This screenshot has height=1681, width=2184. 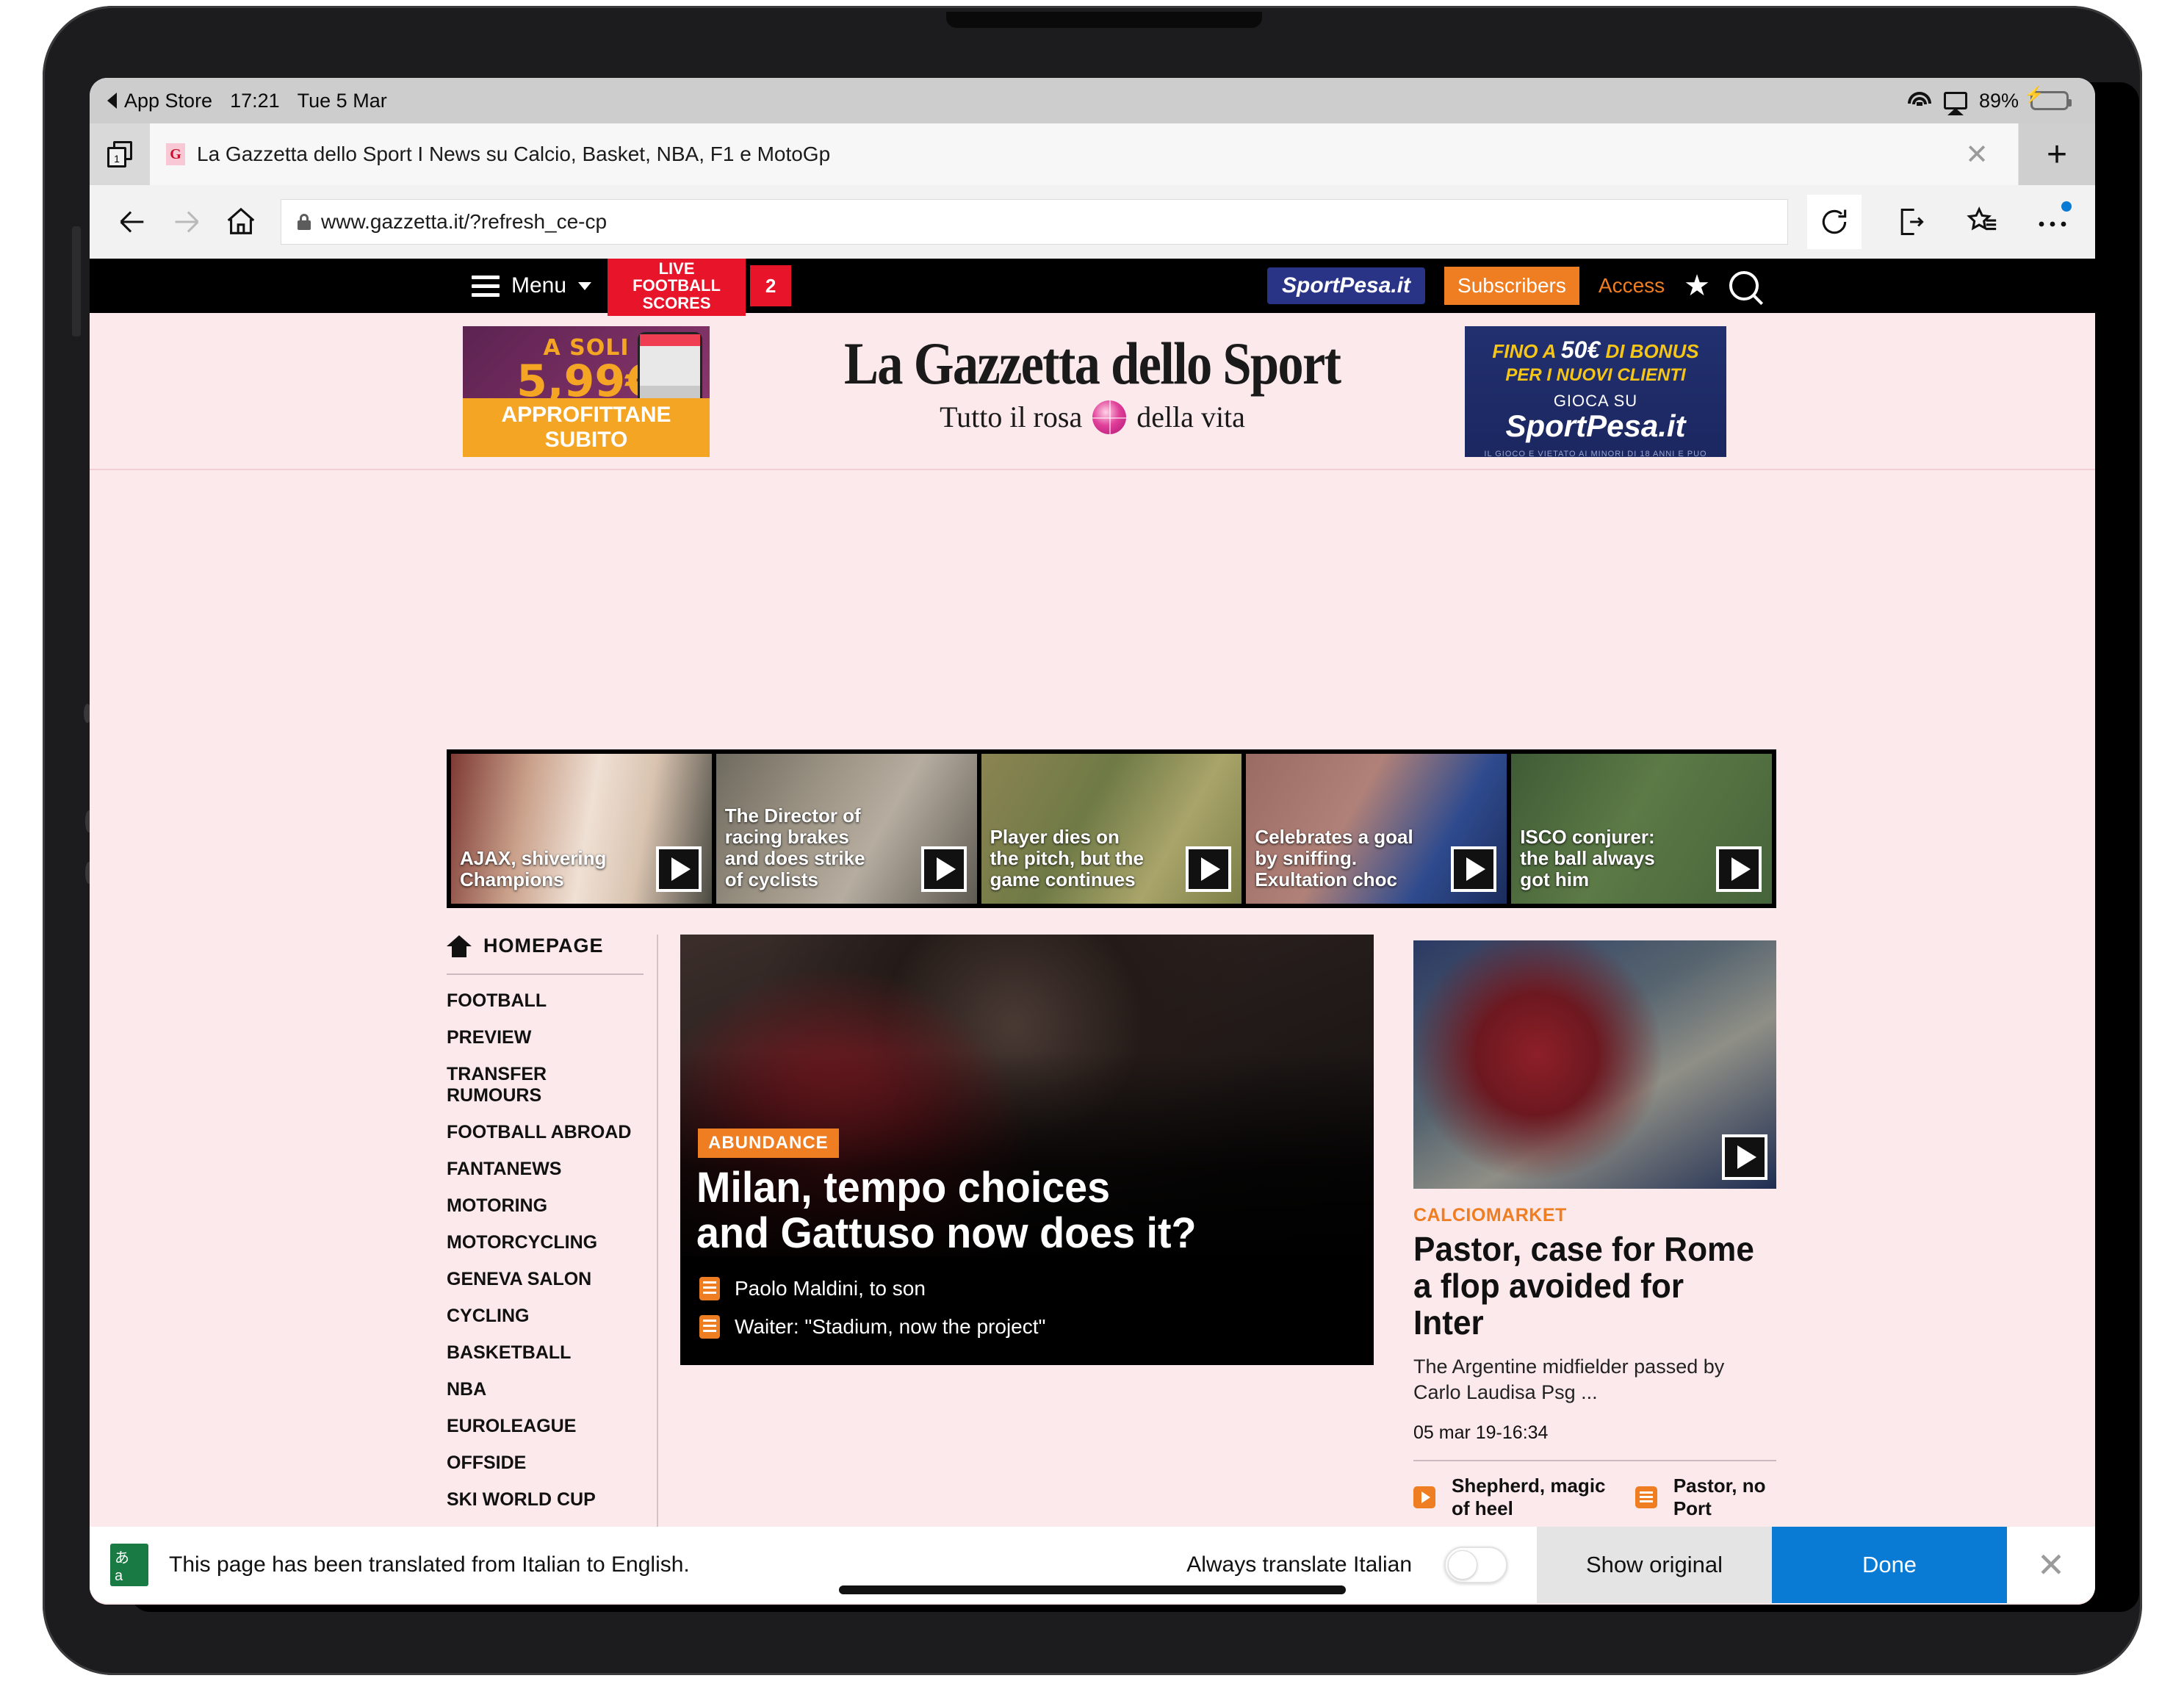 I want to click on battery-percent-label: 89%, so click(x=1998, y=101).